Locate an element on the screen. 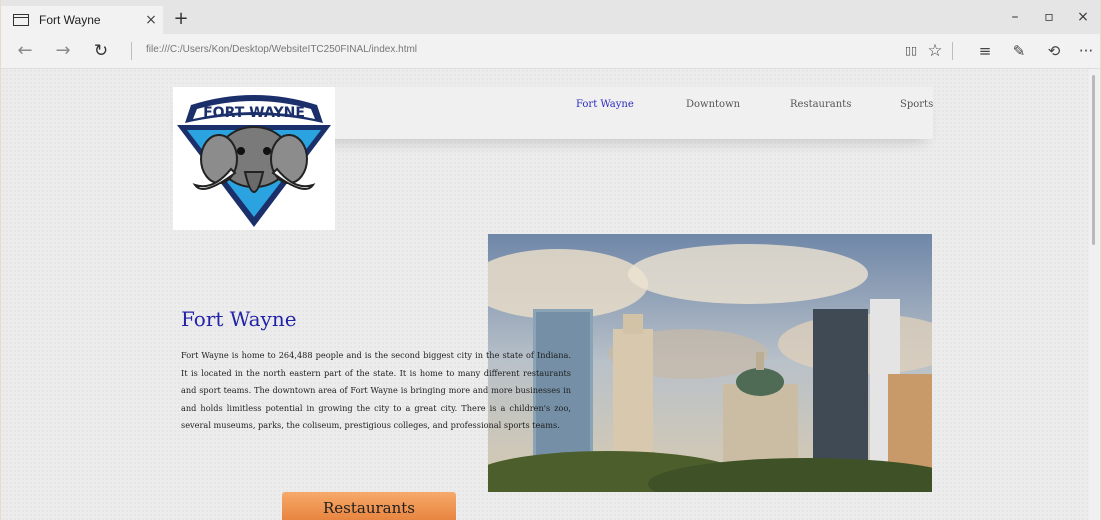 This screenshot has height=520, width=1101. page-scrollbar is located at coordinates (1094, 294).